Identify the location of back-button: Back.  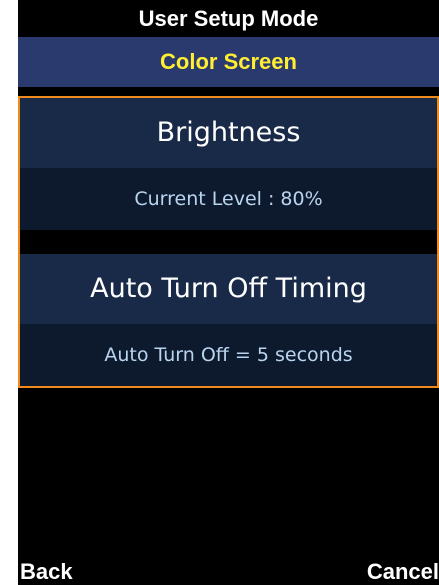
(46, 570).